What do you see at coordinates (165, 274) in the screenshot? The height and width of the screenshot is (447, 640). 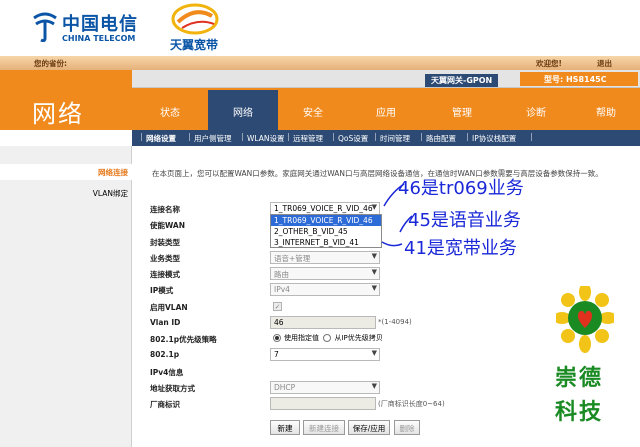 I see `label-conn-mode: 连接模式` at bounding box center [165, 274].